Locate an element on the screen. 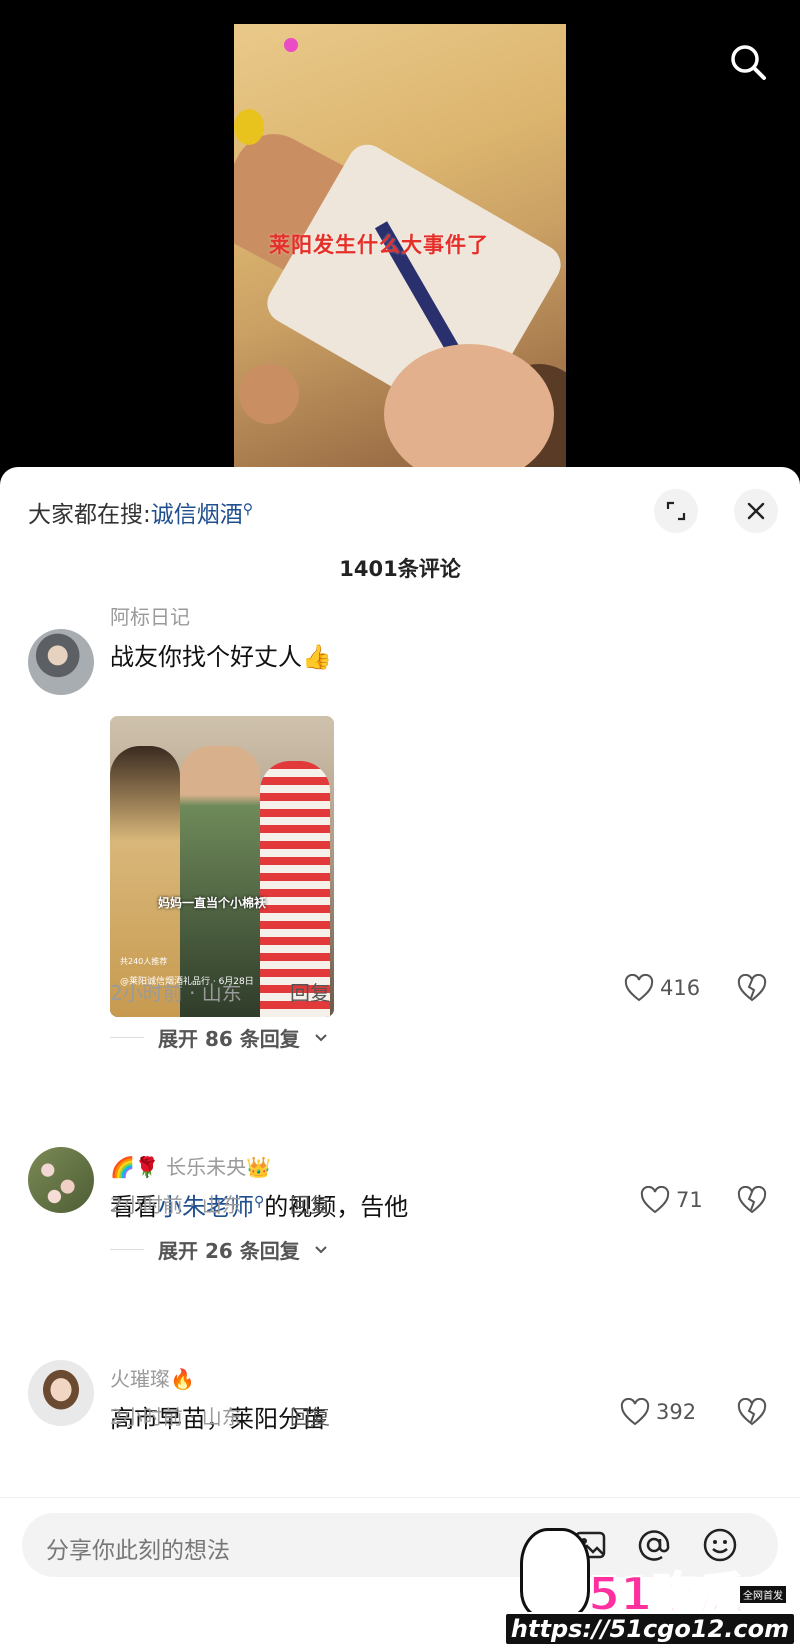 This screenshot has height=1649, width=800. expand-icon is located at coordinates (676, 511).